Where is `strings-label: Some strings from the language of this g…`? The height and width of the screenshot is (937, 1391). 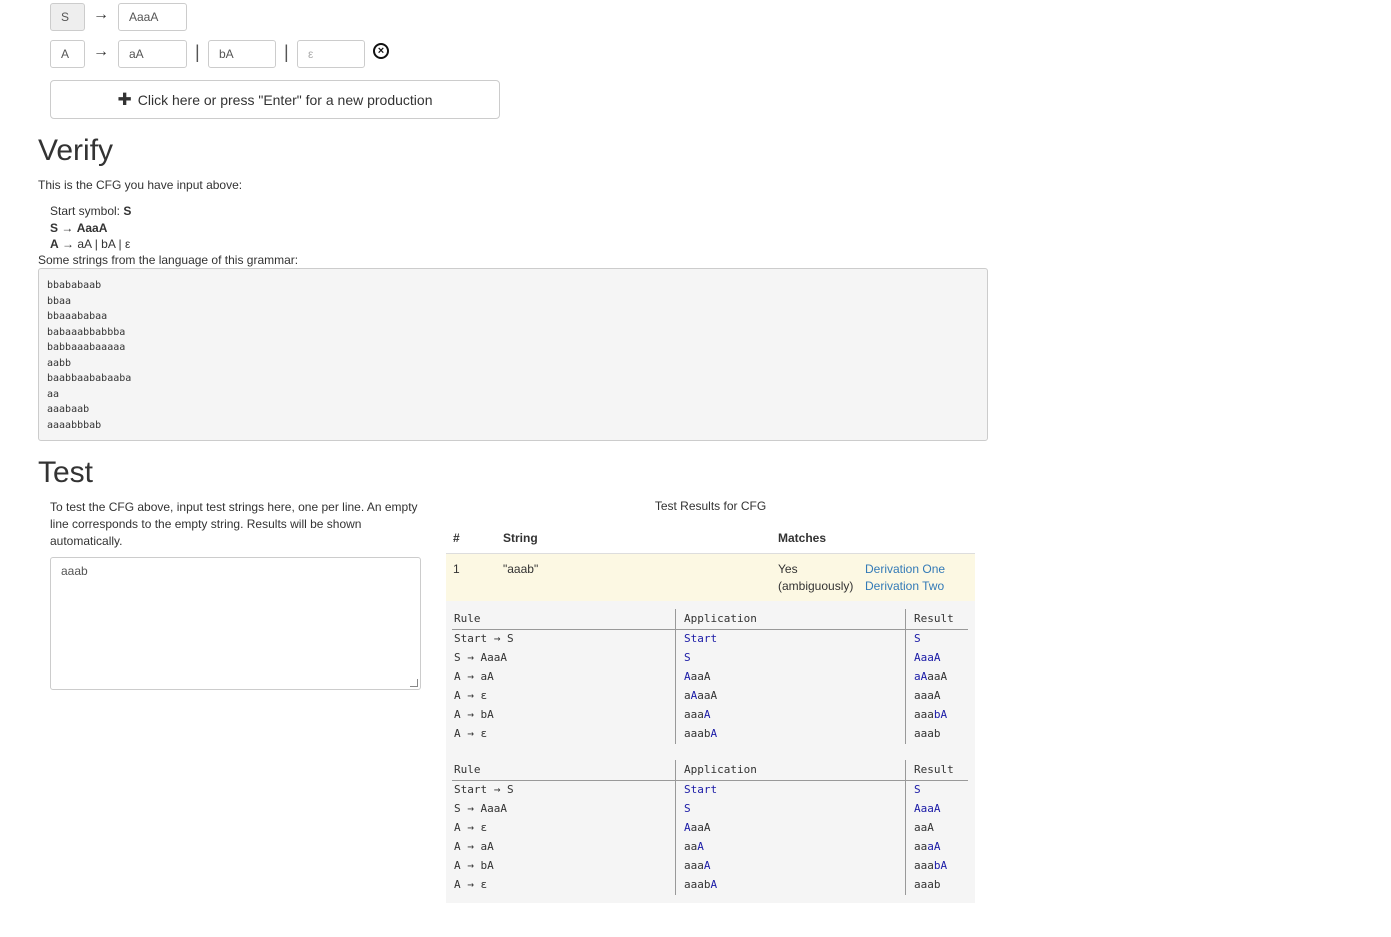
strings-label: Some strings from the language of this g… is located at coordinates (168, 260).